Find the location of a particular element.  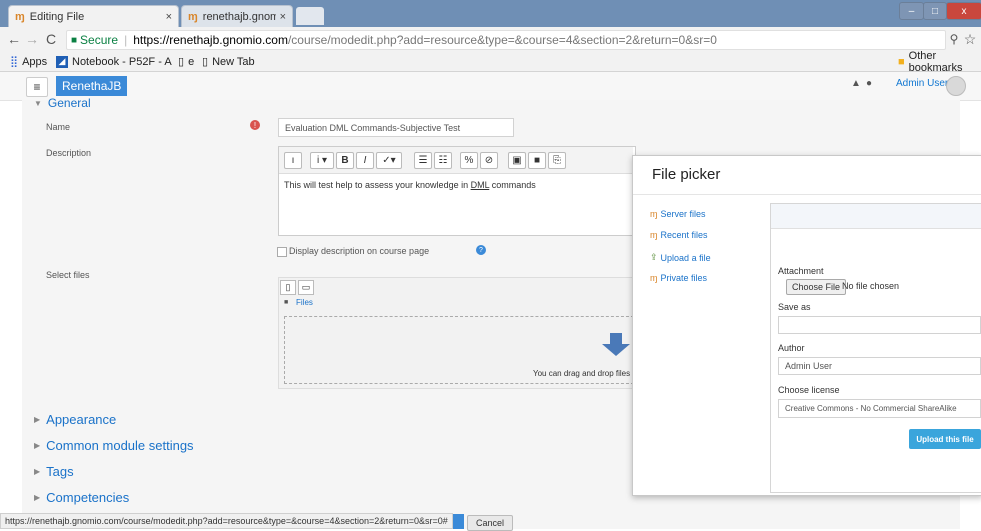

bookmark-new-tab: ▯ New Tab is located at coordinates (228, 61).